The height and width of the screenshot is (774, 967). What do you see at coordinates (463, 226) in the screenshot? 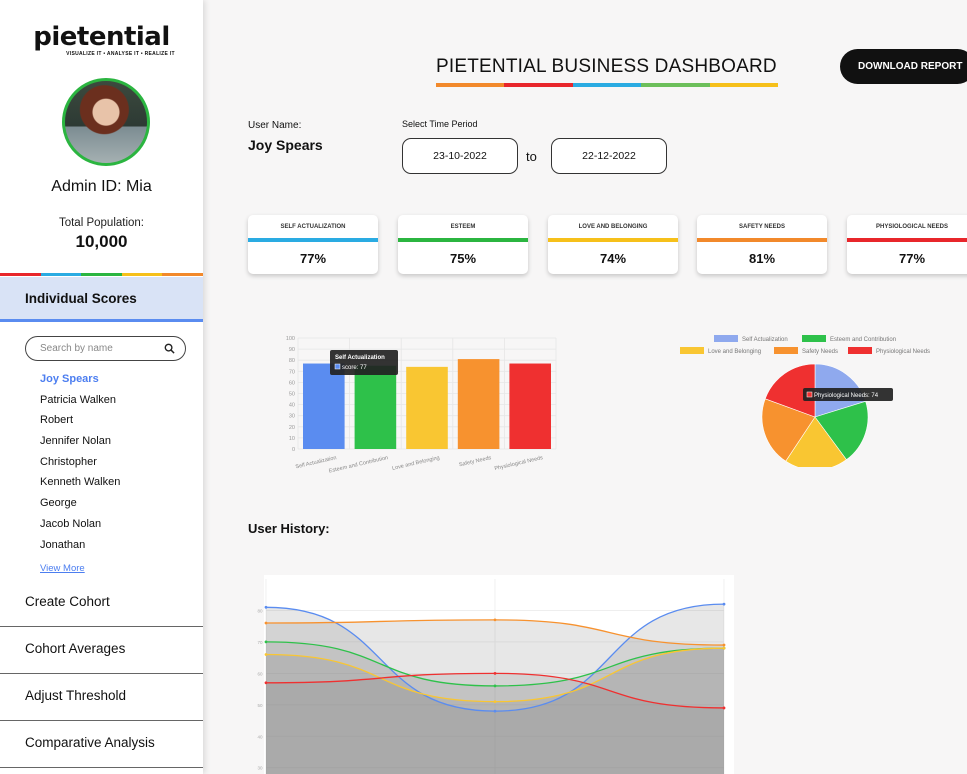
I see `score-card-label: ESTEEM` at bounding box center [463, 226].